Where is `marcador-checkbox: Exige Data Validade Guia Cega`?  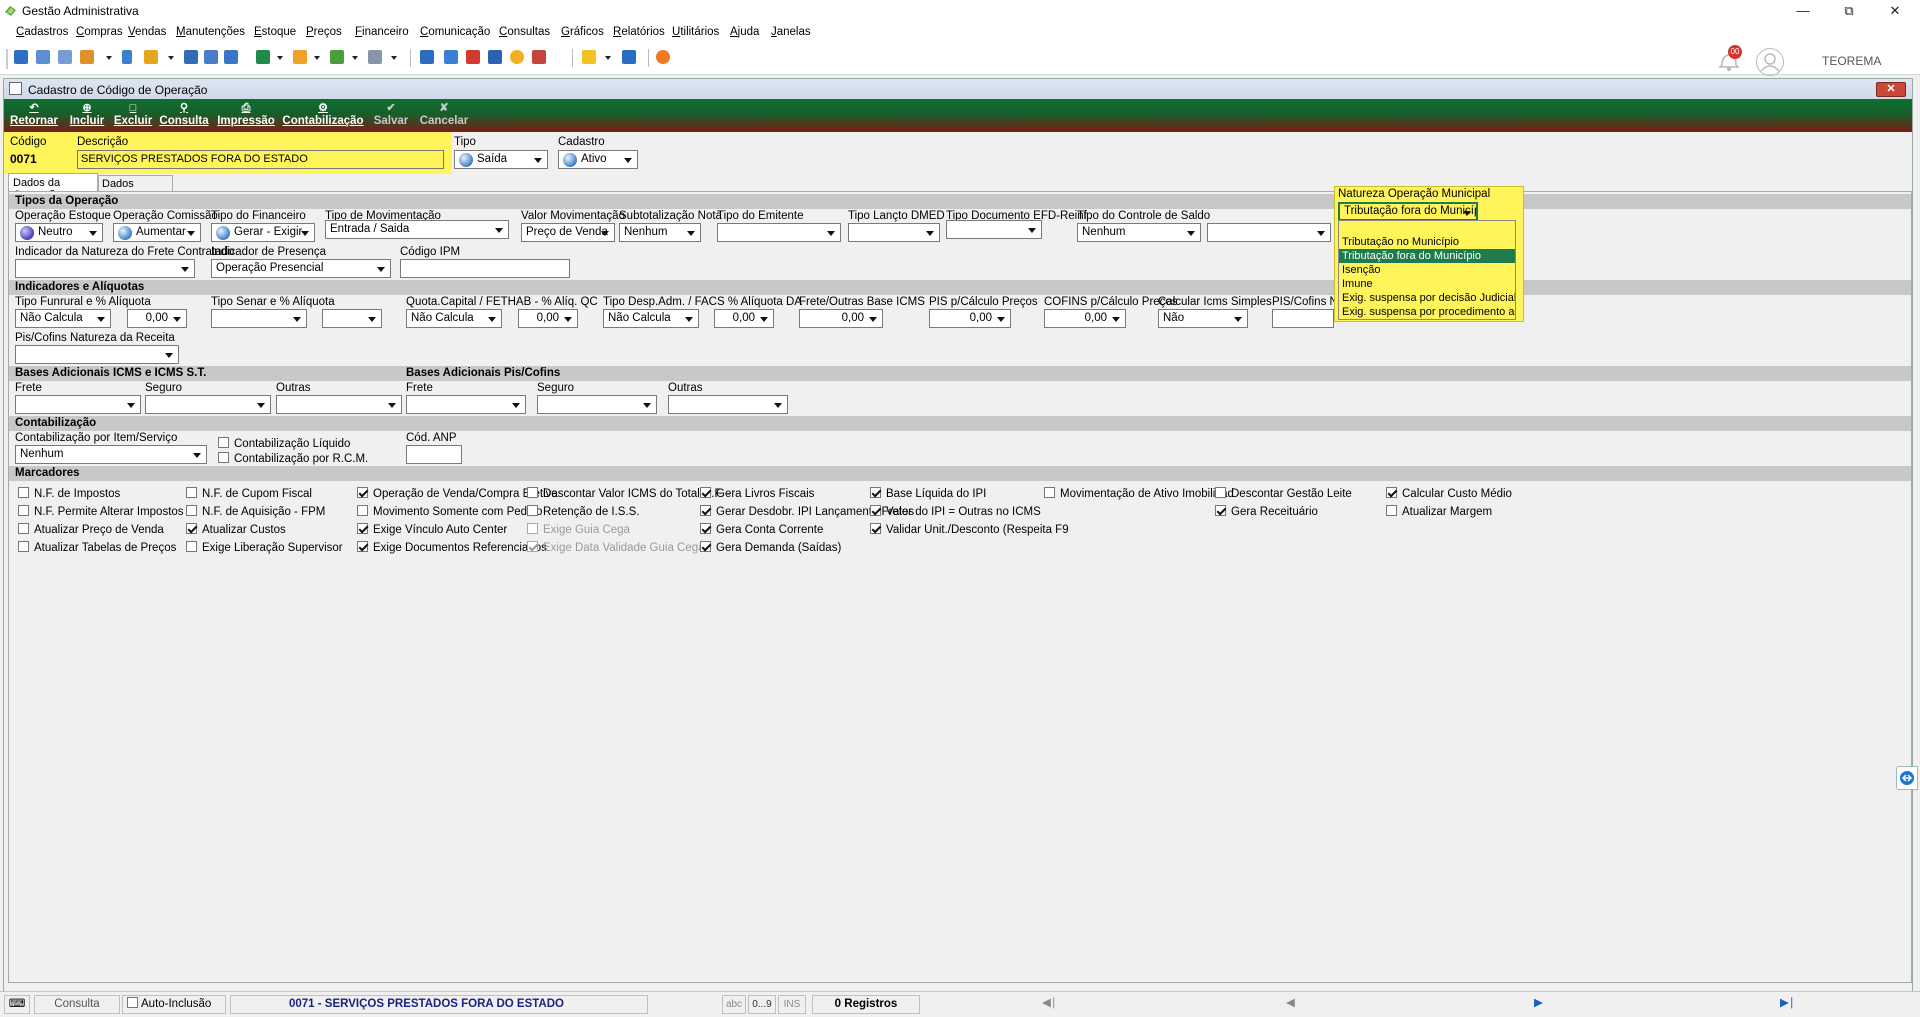 marcador-checkbox: Exige Data Validade Guia Cega is located at coordinates (616, 547).